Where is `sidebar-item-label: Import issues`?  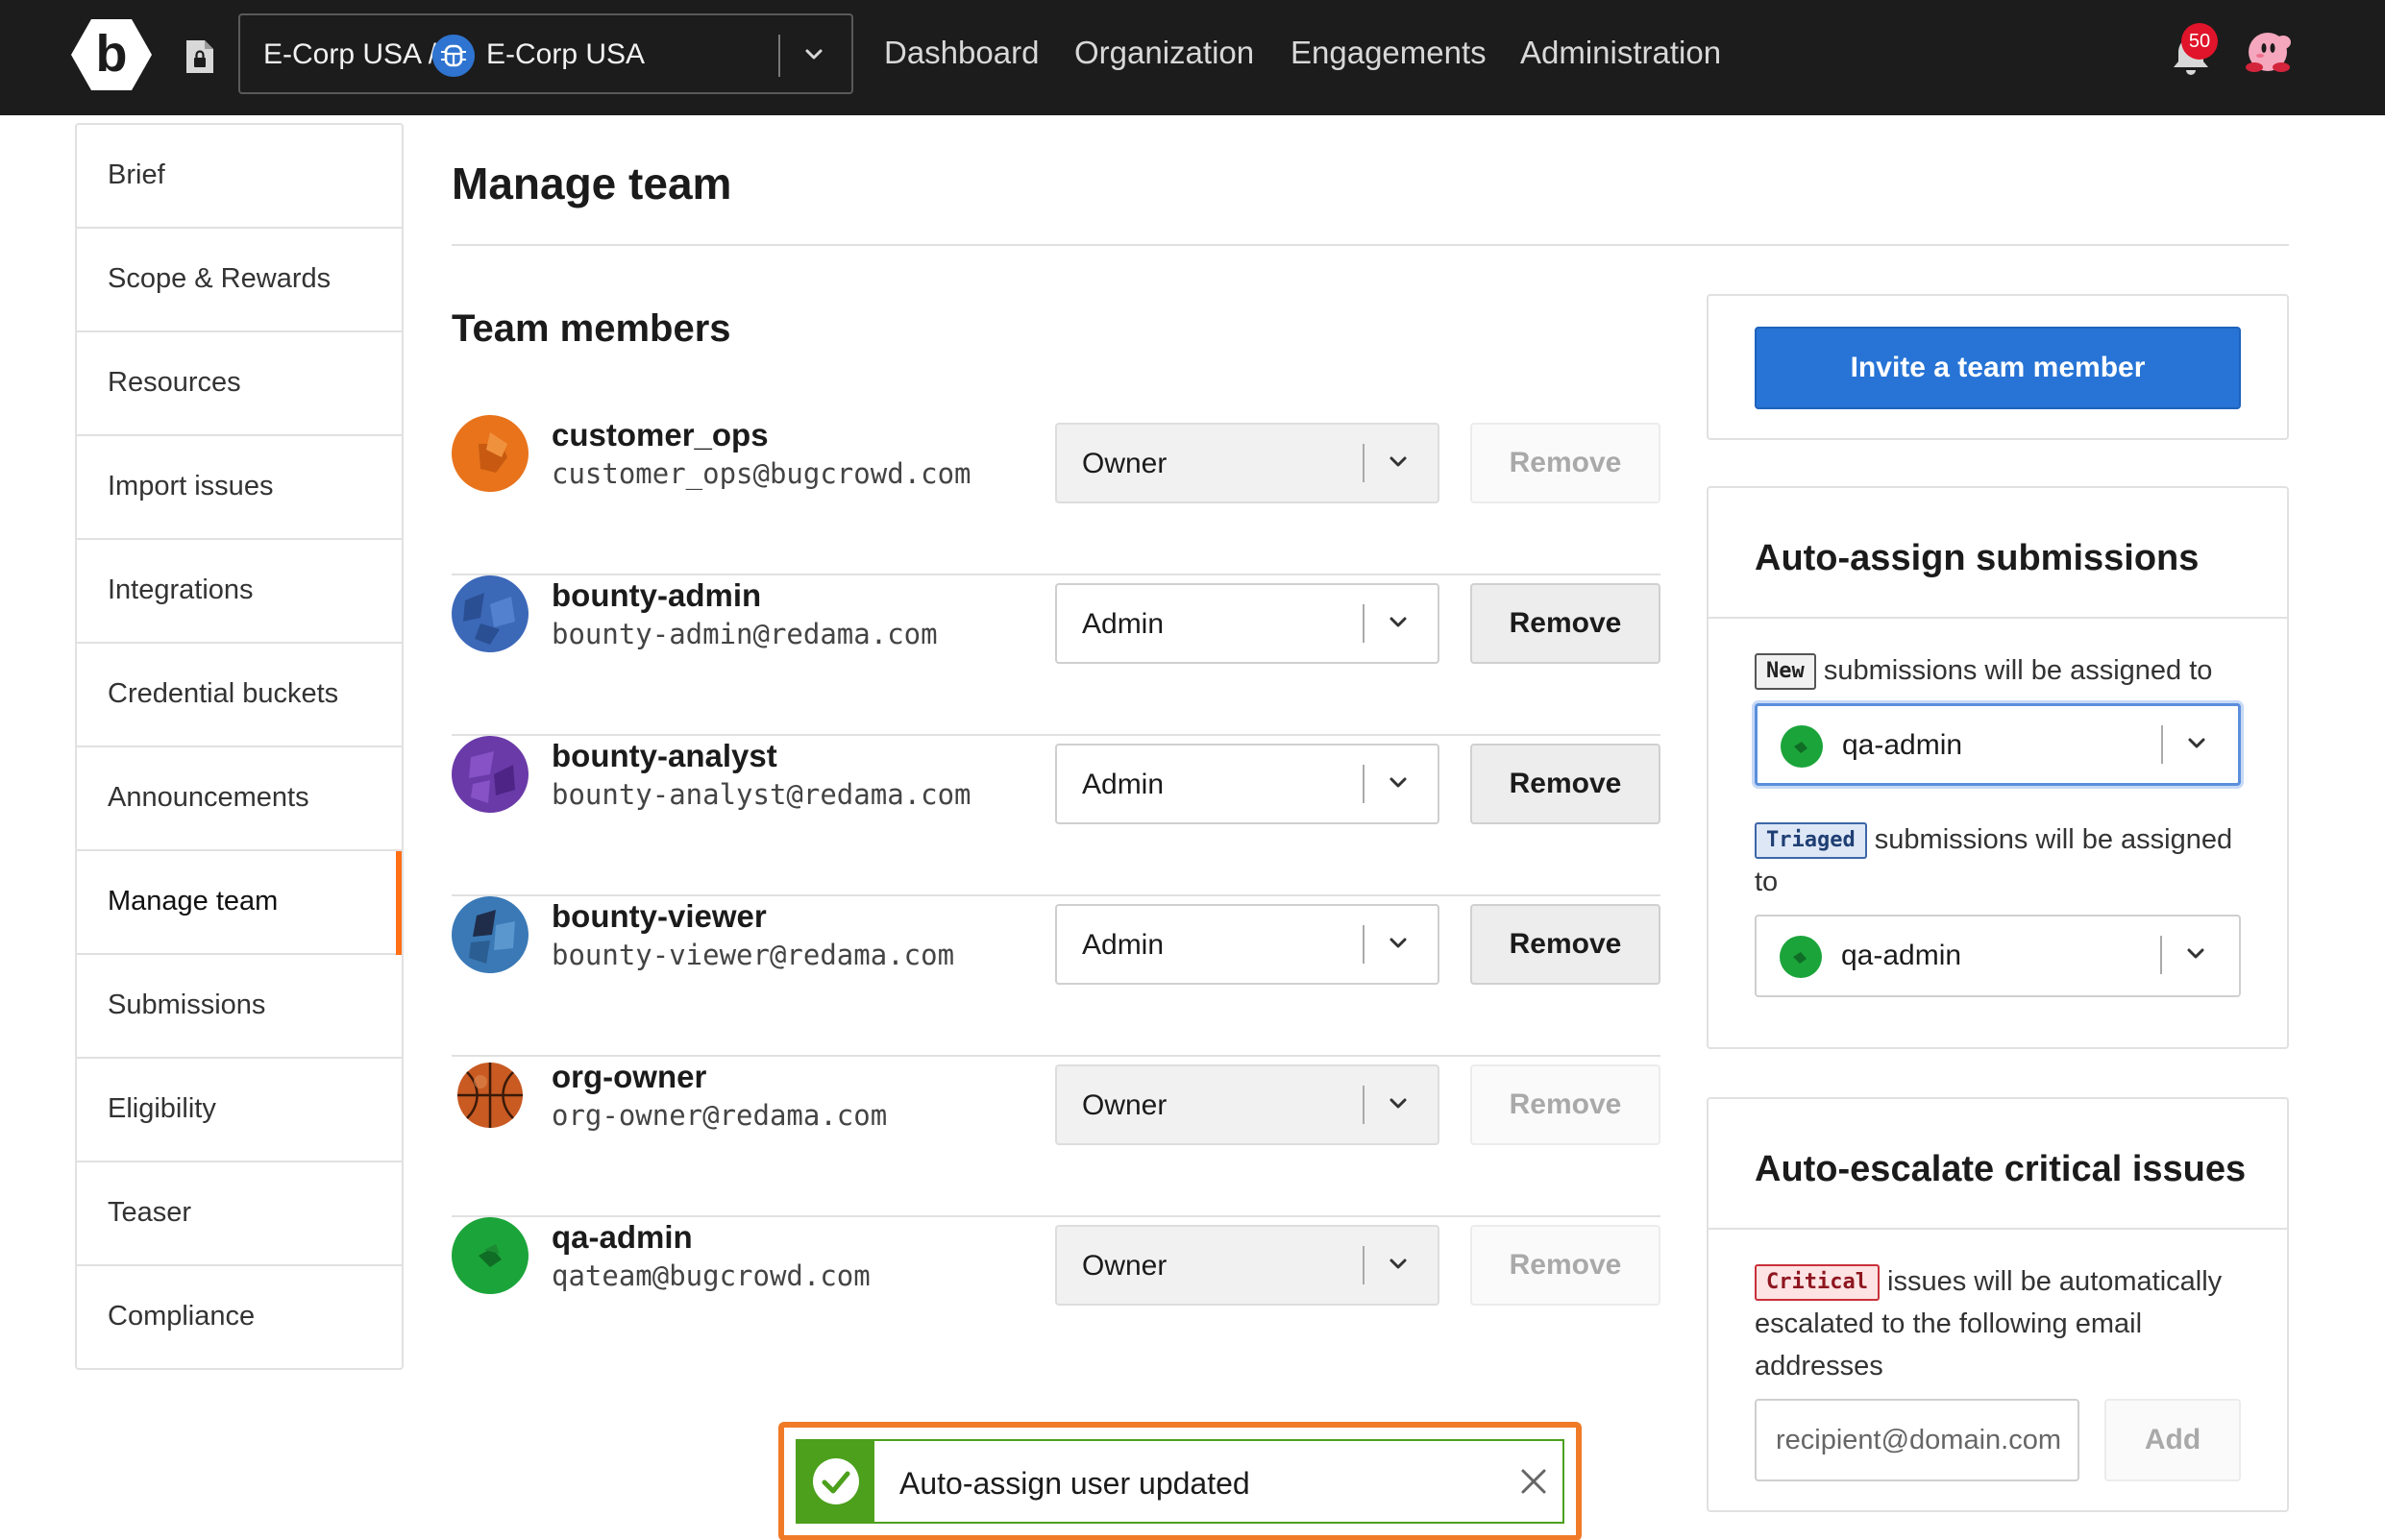
sidebar-item-label: Import issues is located at coordinates (191, 486).